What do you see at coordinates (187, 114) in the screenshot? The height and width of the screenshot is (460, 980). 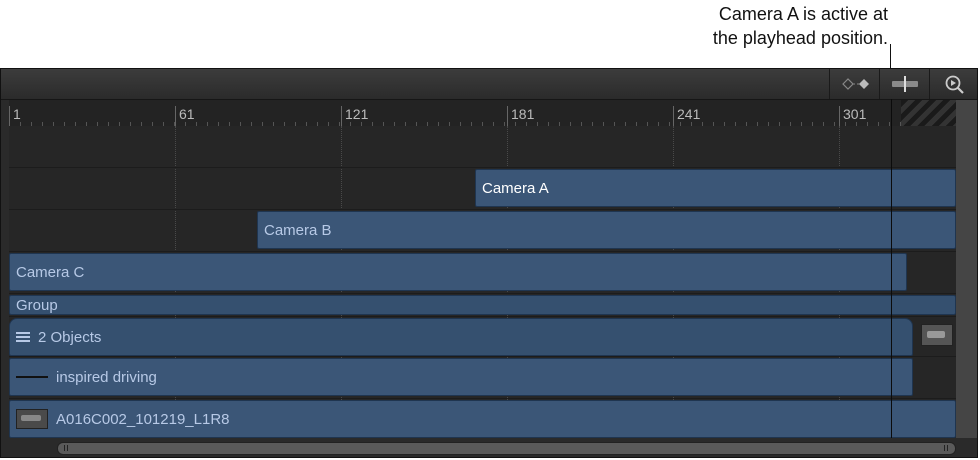 I see `ruler-label: 61` at bounding box center [187, 114].